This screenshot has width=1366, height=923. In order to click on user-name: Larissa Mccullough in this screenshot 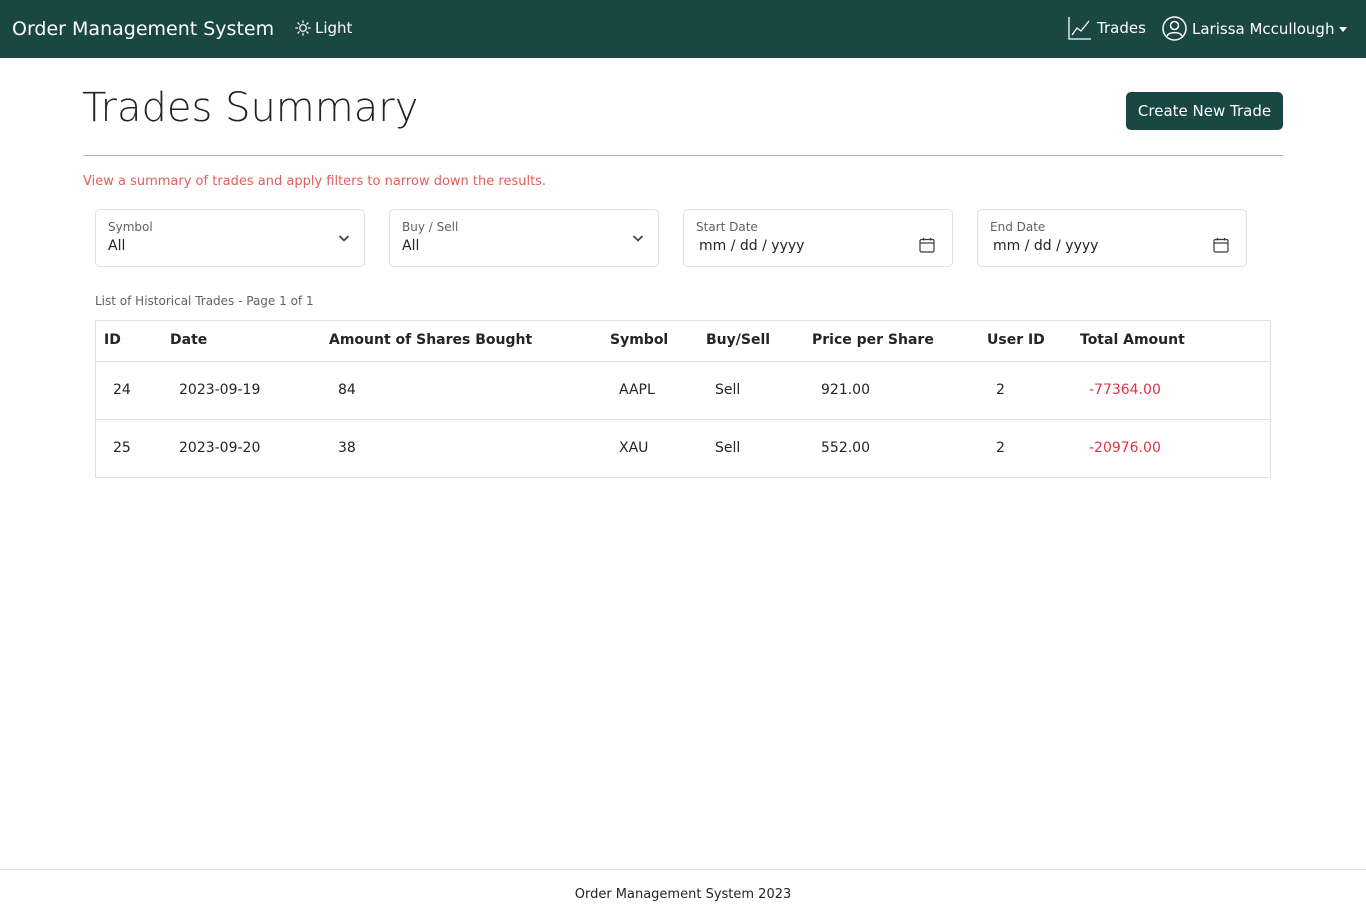, I will do `click(1263, 28)`.